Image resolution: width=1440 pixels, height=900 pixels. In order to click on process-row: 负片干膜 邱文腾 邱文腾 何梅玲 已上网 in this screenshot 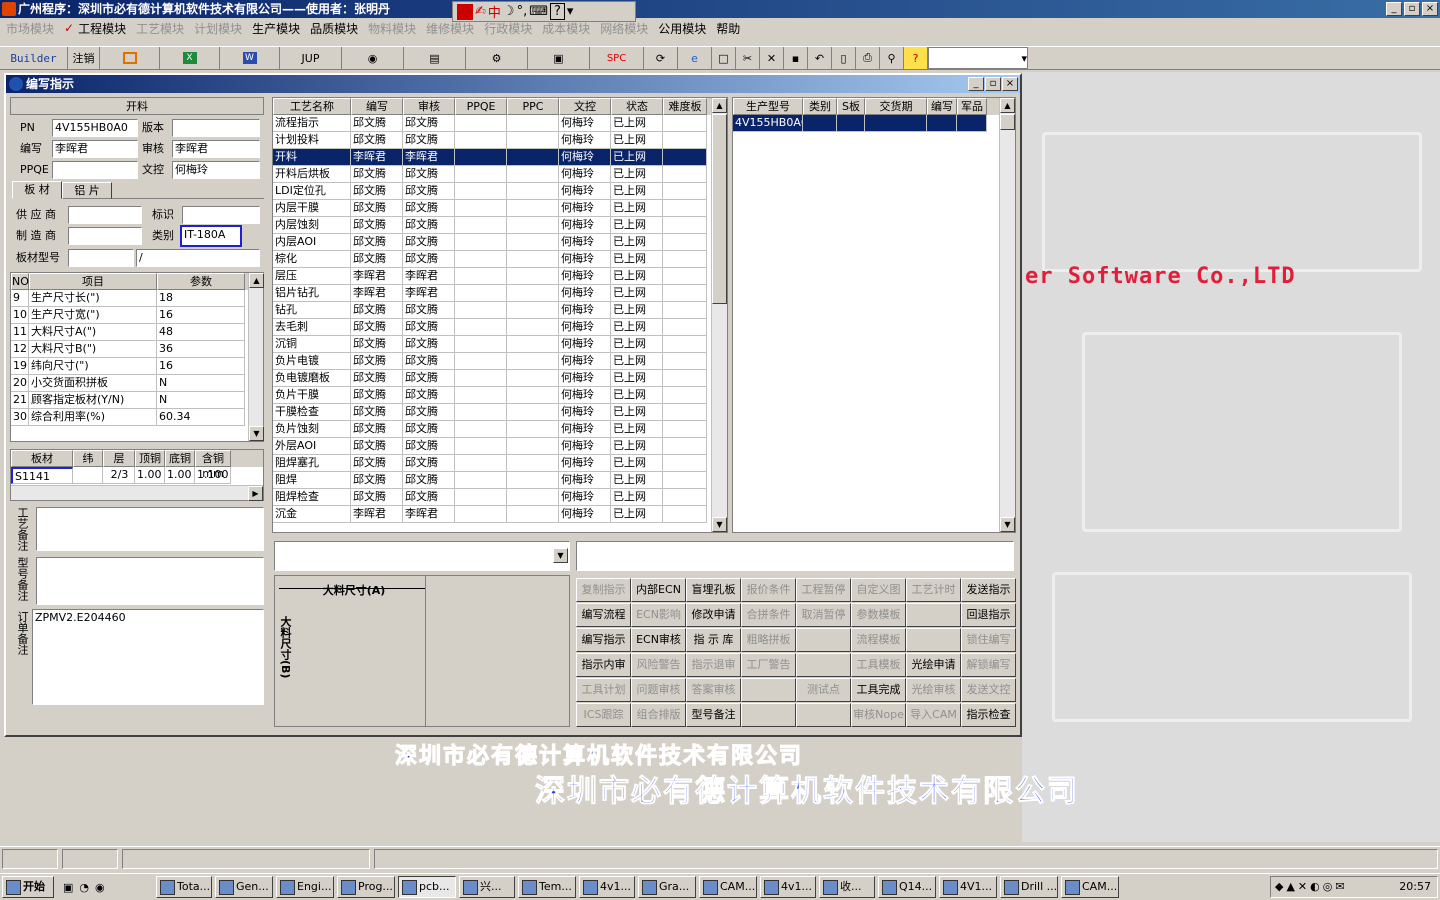, I will do `click(500, 395)`.